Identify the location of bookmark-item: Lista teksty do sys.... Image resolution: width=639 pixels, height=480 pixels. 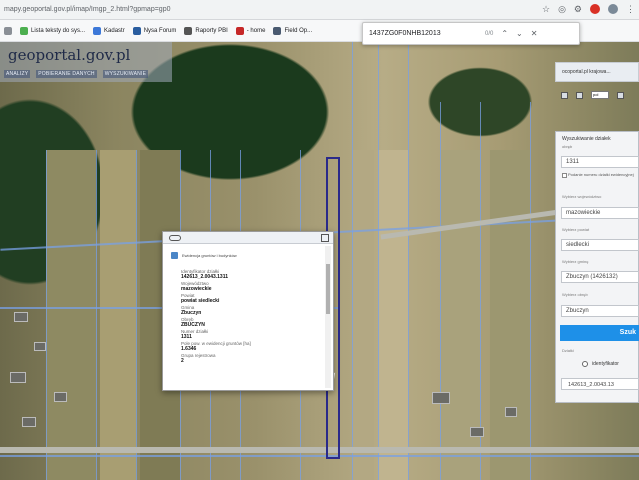
(53, 30).